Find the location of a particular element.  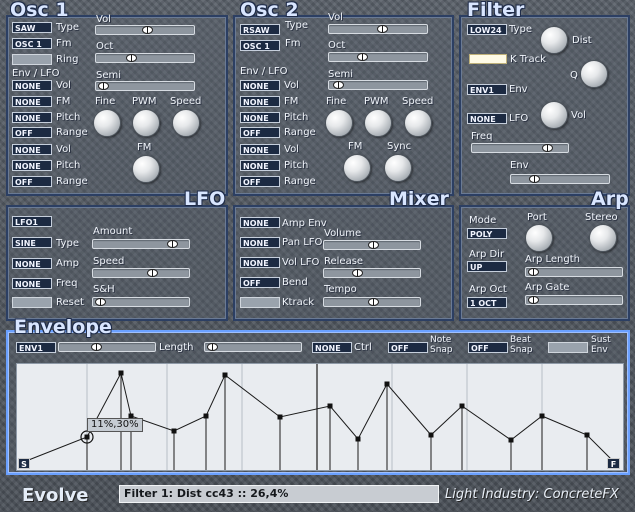

filter-type-button: LOW24 is located at coordinates (487, 29).